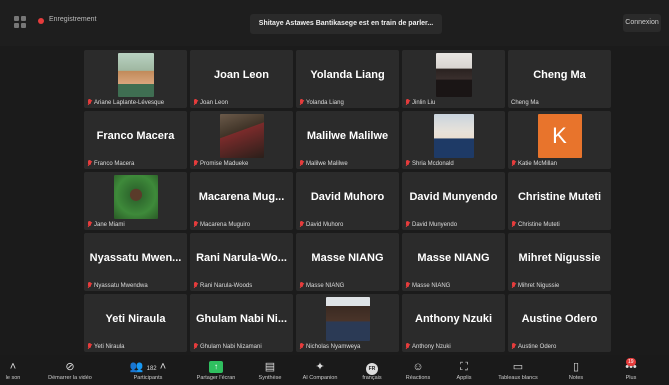 The height and width of the screenshot is (385, 669). What do you see at coordinates (576, 367) in the screenshot?
I see `notes-icon: ▯` at bounding box center [576, 367].